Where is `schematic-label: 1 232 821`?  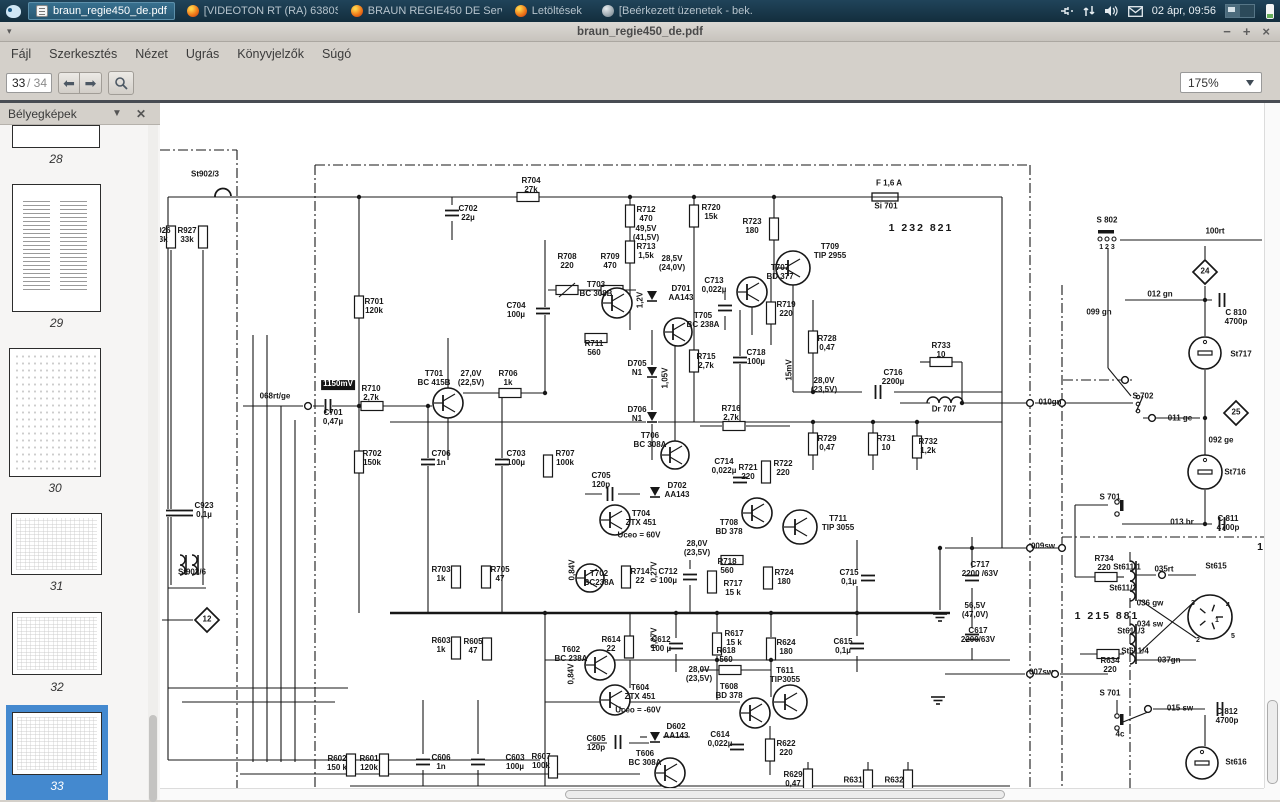
schematic-label: 1 232 821 is located at coordinates (921, 228).